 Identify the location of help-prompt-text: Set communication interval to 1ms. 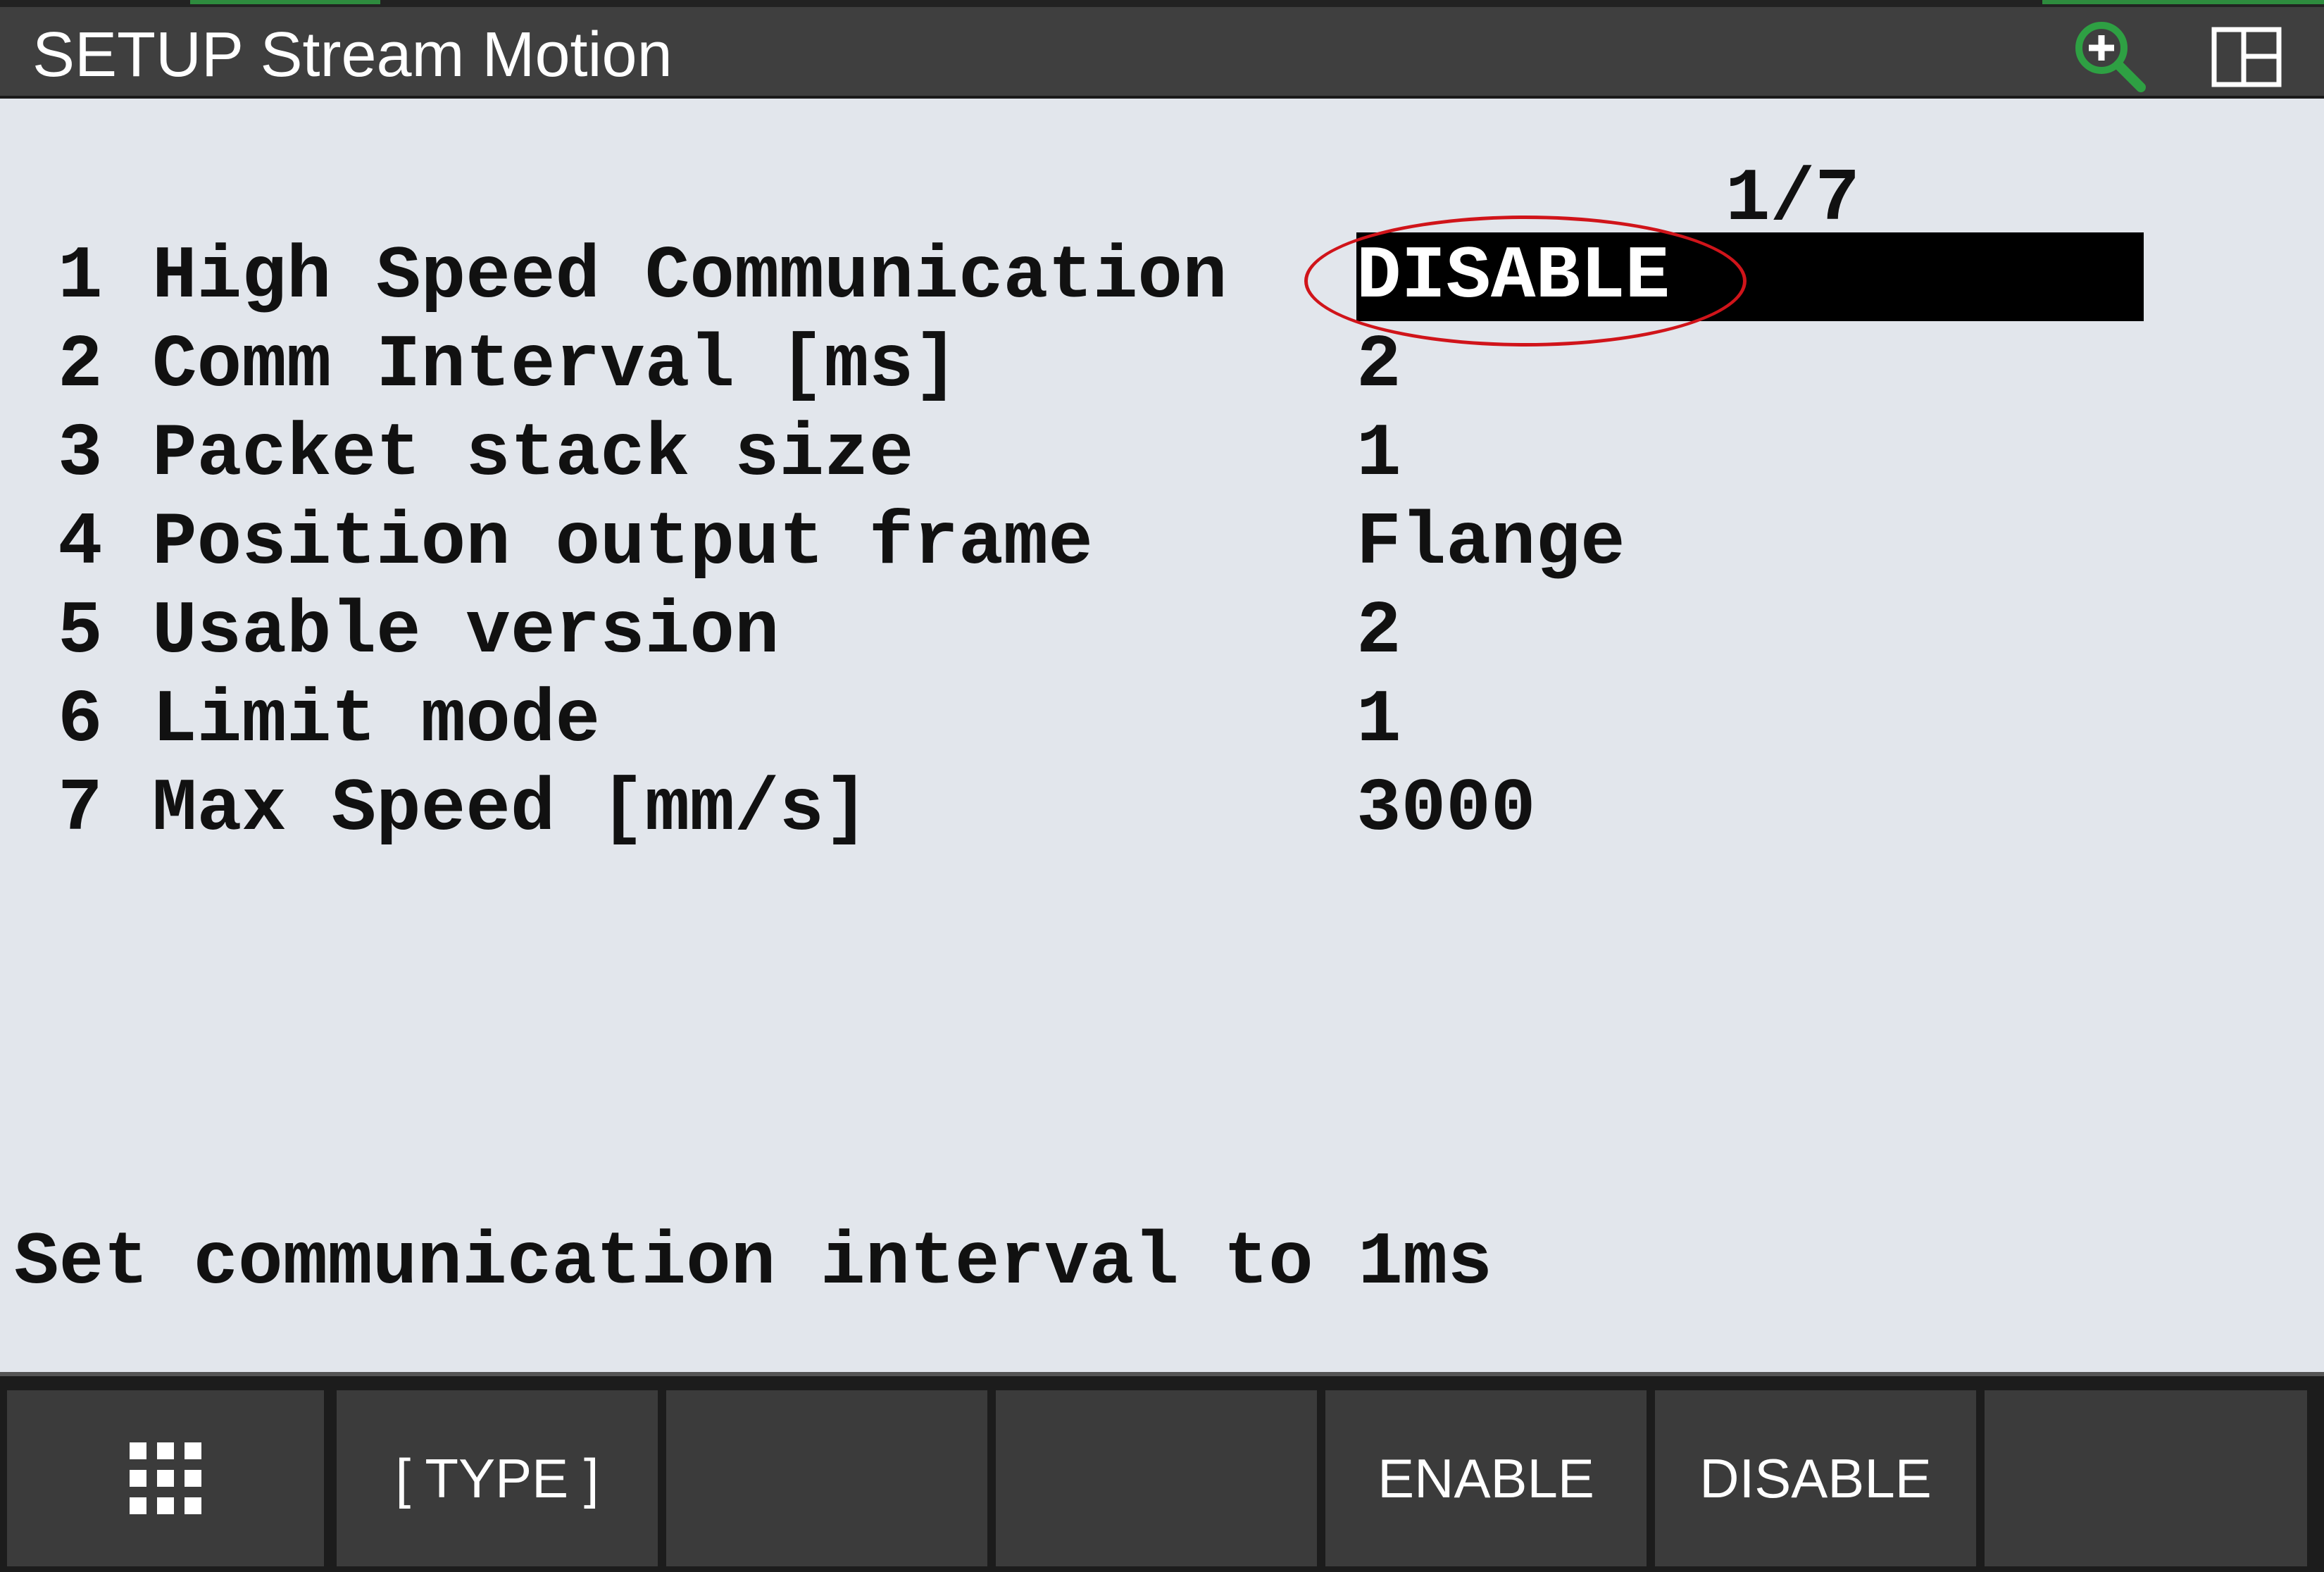
(753, 1263).